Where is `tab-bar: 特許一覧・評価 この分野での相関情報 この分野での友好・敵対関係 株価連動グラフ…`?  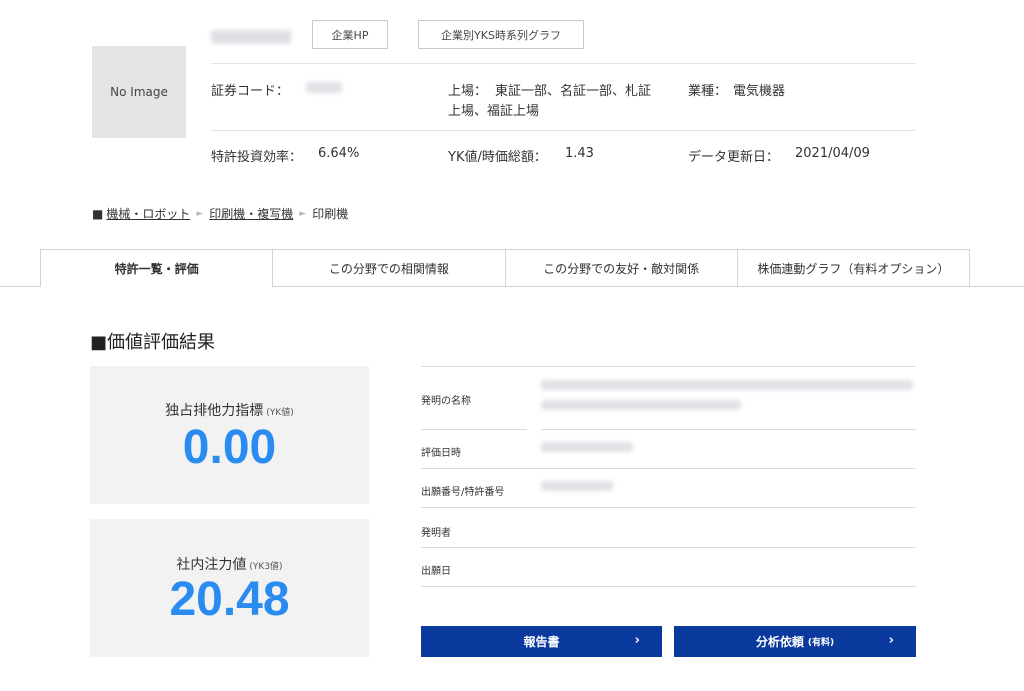
tab-bar: 特許一覧・評価 この分野での相関情報 この分野での友好・敵対関係 株価連動グラフ… is located at coordinates (505, 268).